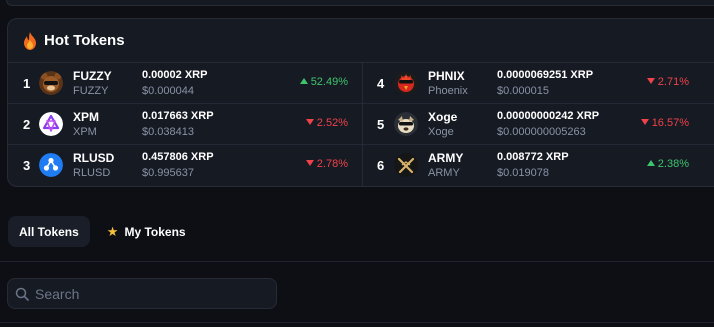 Image resolution: width=714 pixels, height=327 pixels. Describe the element at coordinates (175, 75) in the screenshot. I see `token-price-xrp: 0.00002 XRP` at that location.